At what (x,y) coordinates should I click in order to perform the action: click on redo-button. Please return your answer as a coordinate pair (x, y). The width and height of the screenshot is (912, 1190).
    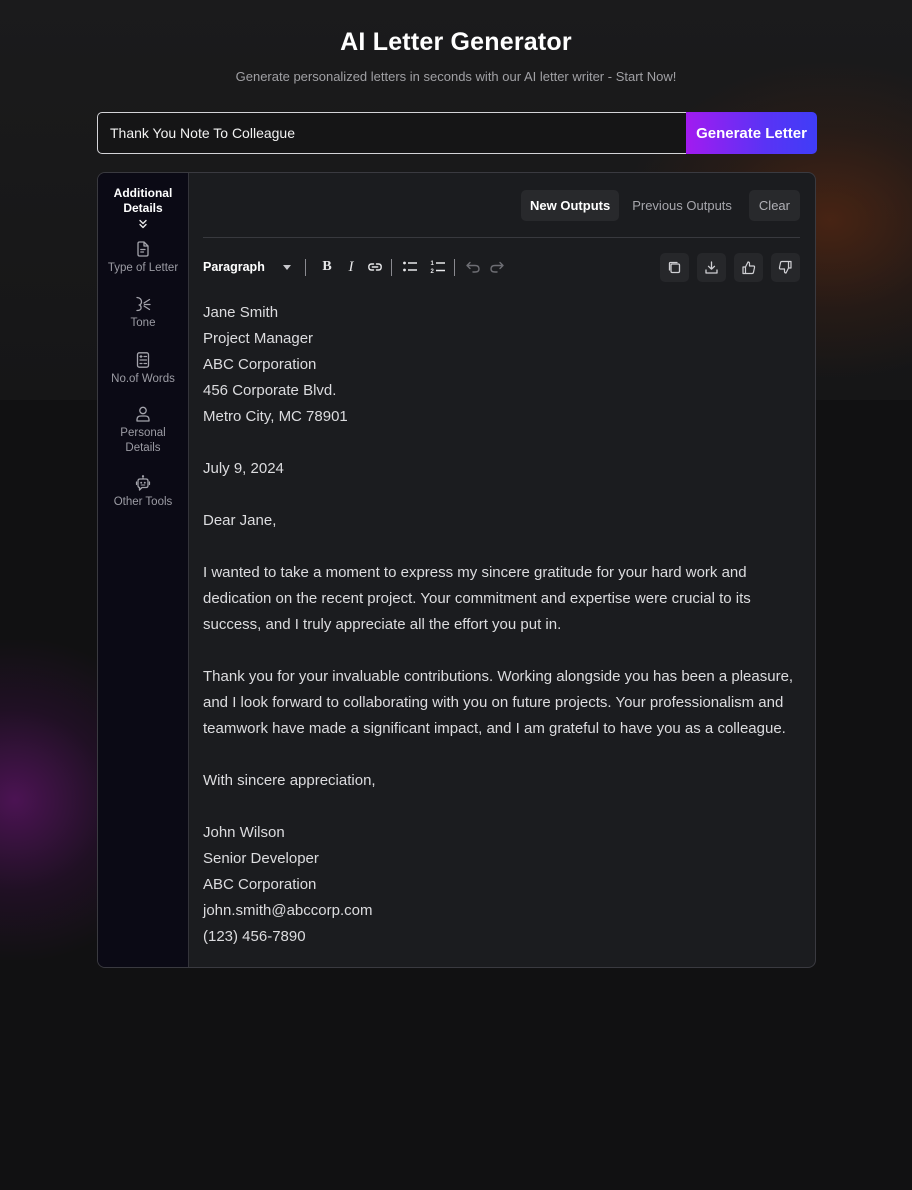
    Looking at the image, I should click on (497, 267).